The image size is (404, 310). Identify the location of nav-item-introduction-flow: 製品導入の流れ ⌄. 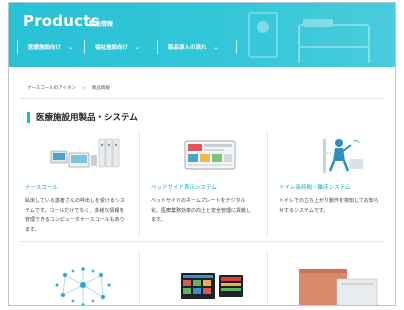
(197, 47).